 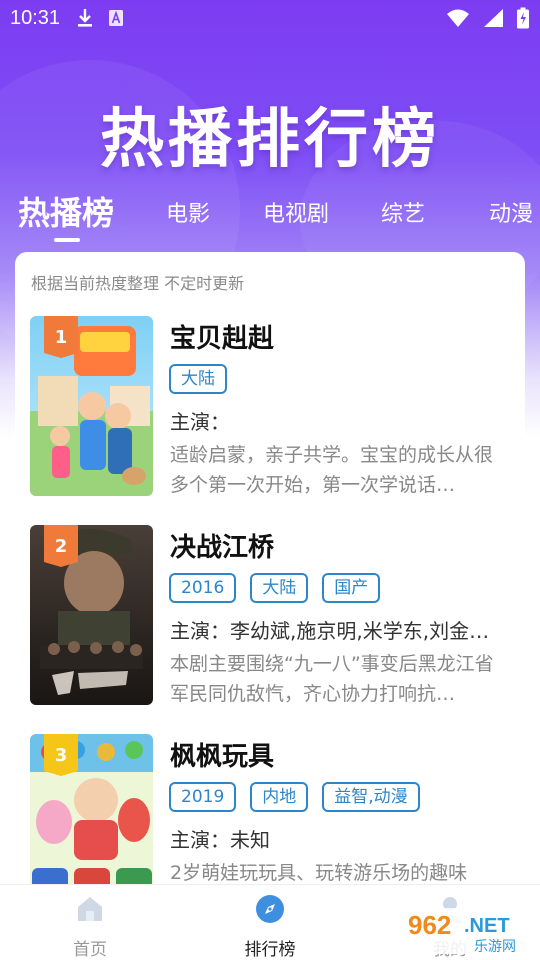 I want to click on tag: 益智,动漫, so click(x=371, y=797).